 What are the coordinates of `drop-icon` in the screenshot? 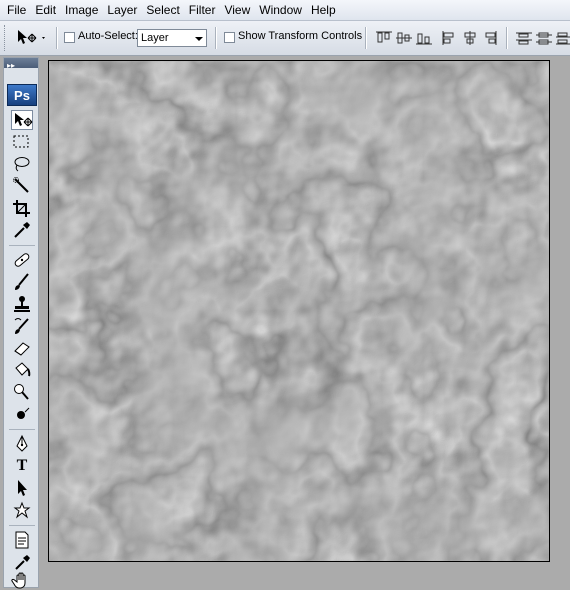 It's located at (23, 413).